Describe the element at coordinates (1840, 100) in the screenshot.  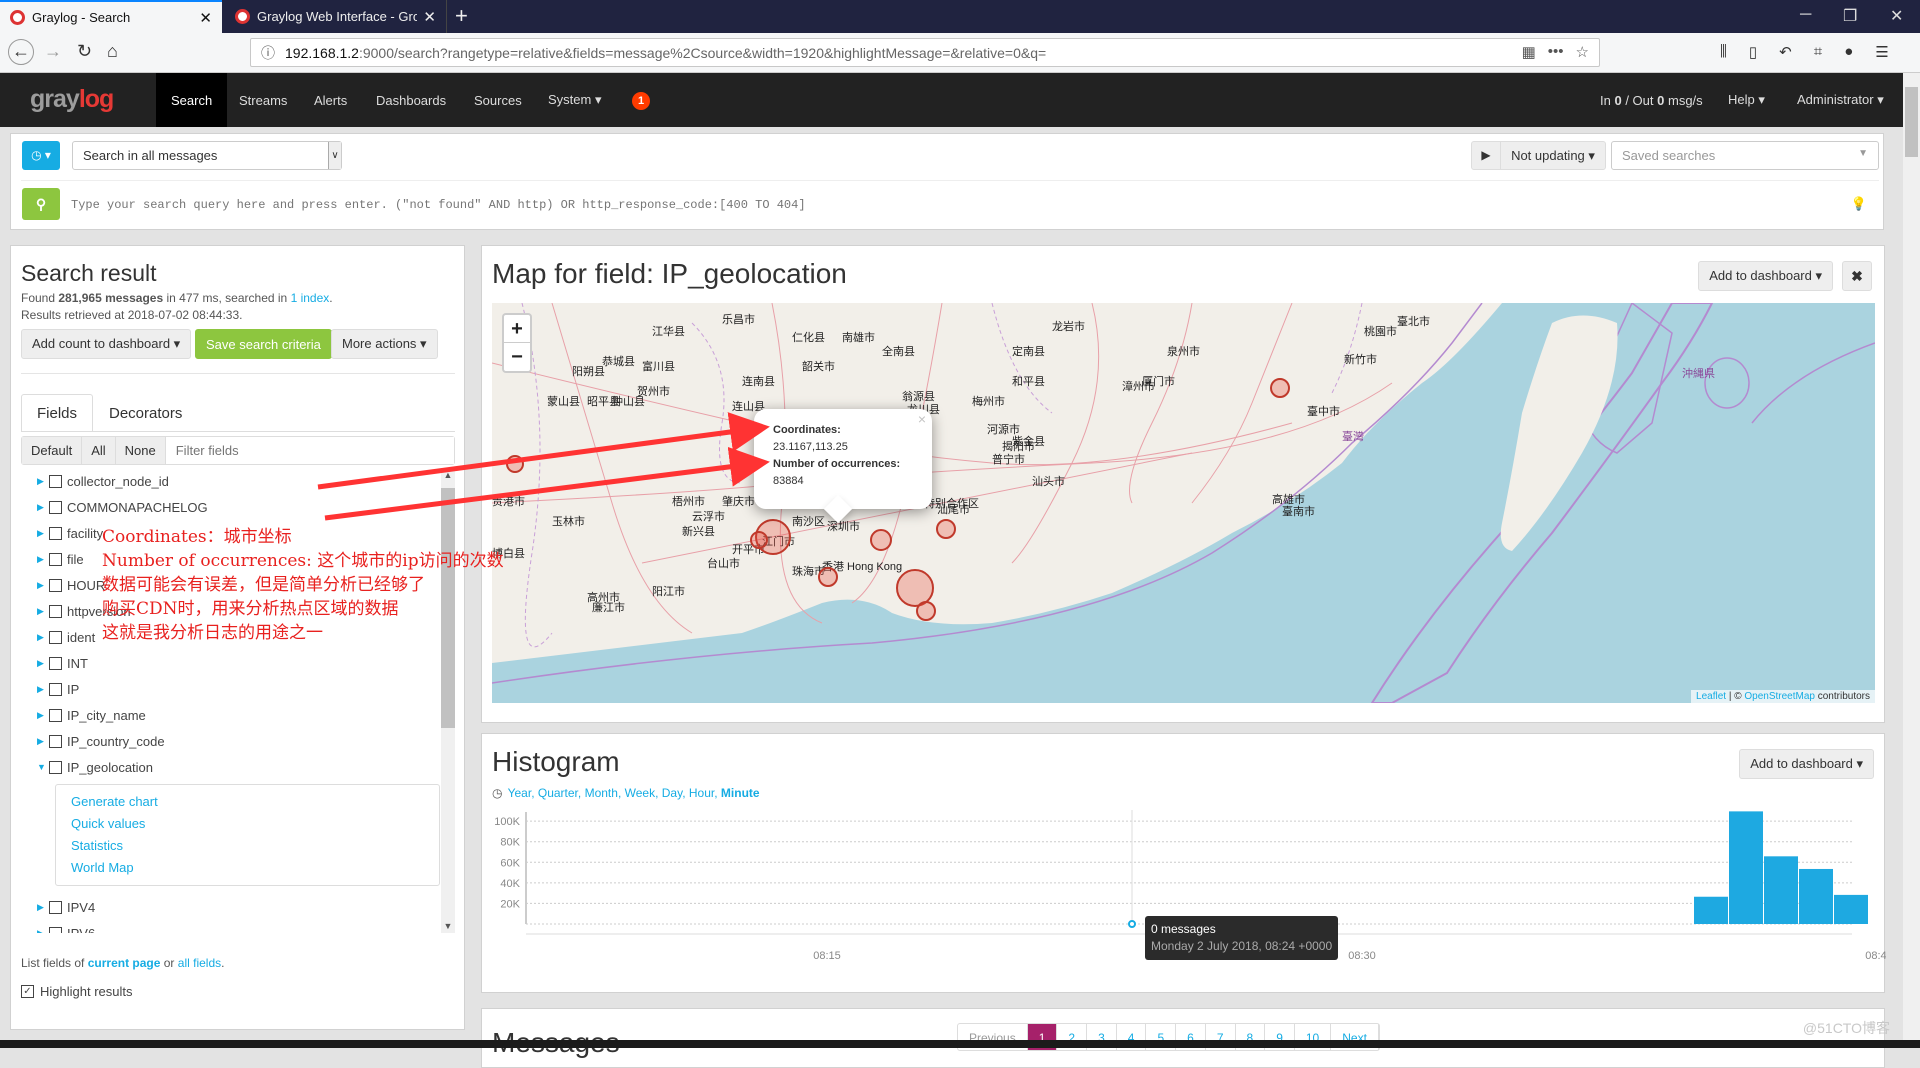
I see `user-menu: Administrator ▾` at that location.